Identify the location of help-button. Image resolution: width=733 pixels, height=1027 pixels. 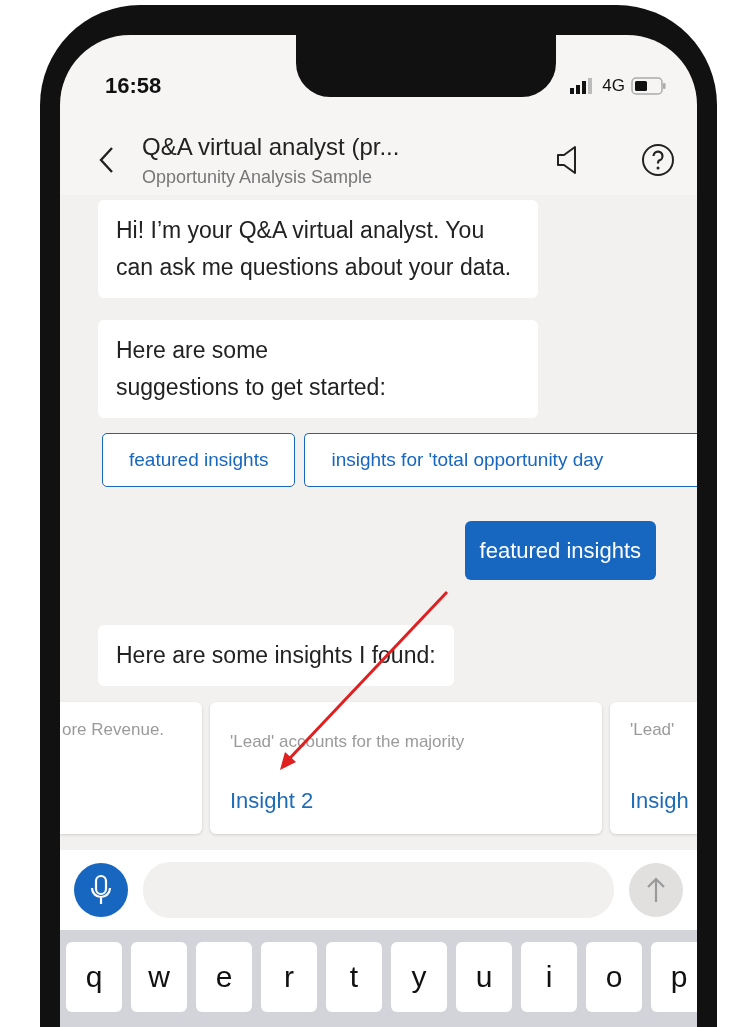
(658, 160).